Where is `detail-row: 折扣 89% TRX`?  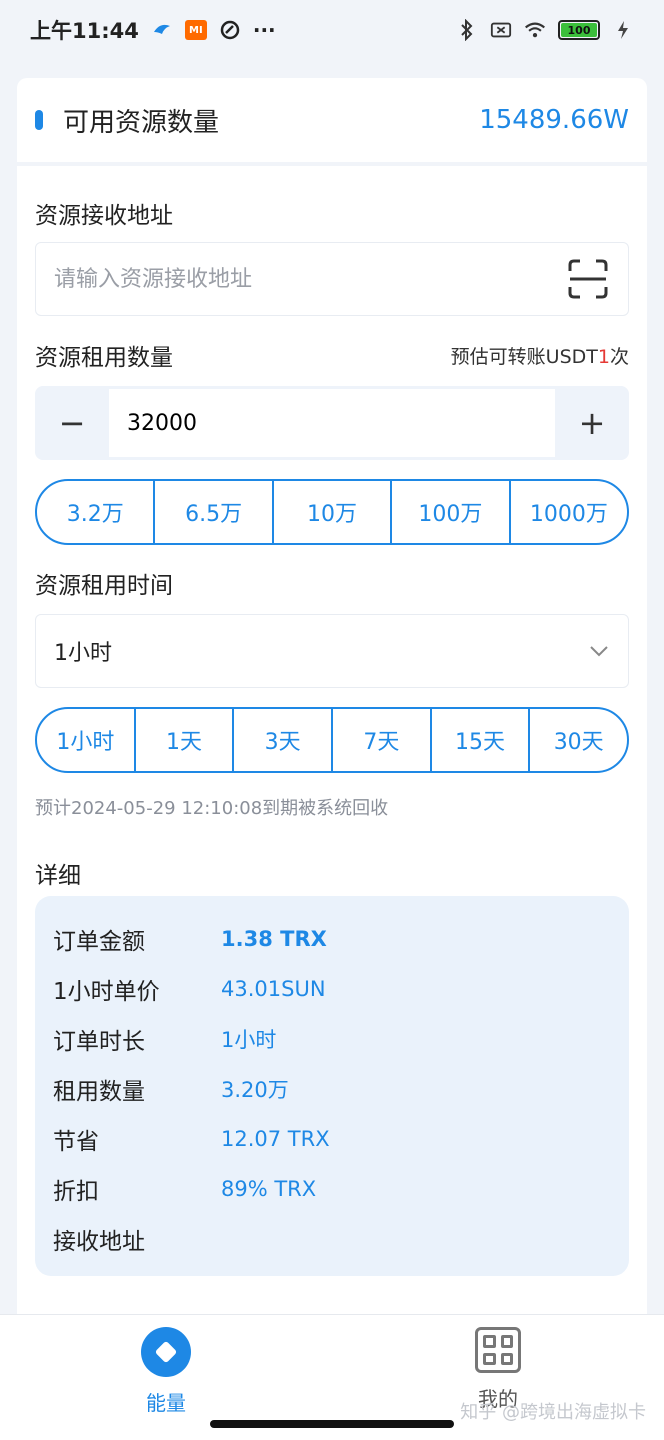 detail-row: 折扣 89% TRX is located at coordinates (332, 1189).